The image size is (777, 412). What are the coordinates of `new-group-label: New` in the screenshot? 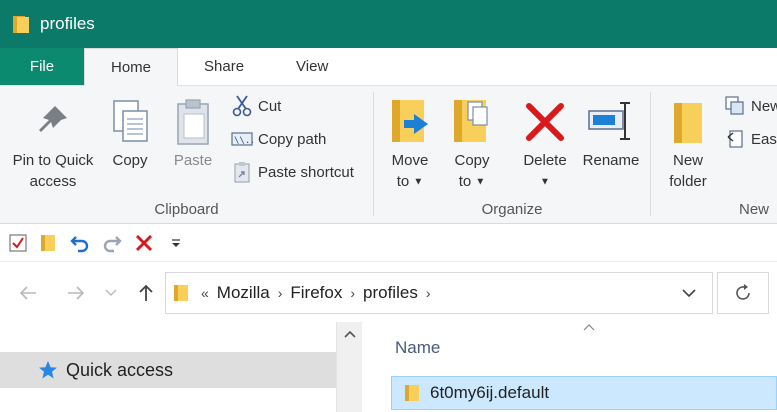 It's located at (754, 209).